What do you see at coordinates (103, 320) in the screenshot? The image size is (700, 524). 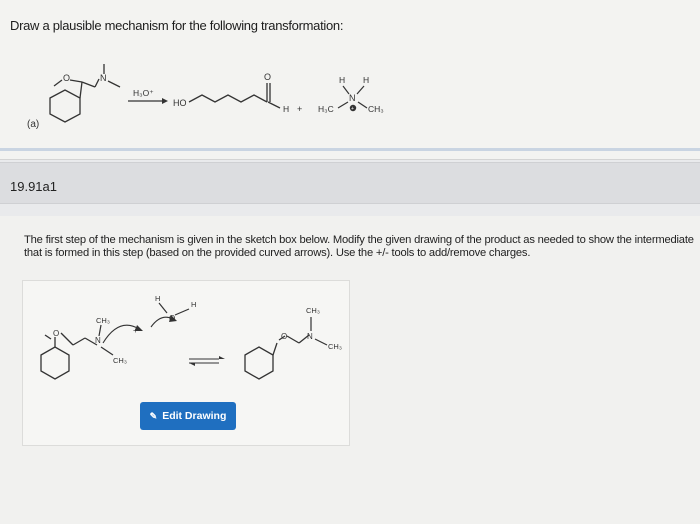 I see `sketch-ch3-top: CH₃` at bounding box center [103, 320].